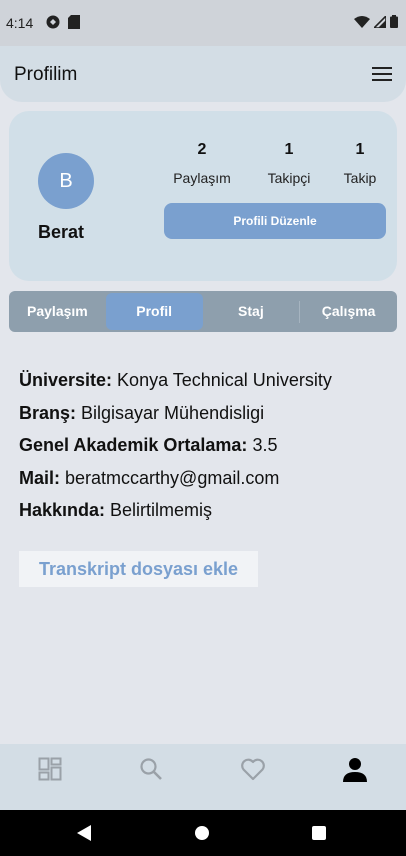 The width and height of the screenshot is (406, 856). Describe the element at coordinates (133, 445) in the screenshot. I see `info-key: Genel Akademik Ortalama:` at that location.